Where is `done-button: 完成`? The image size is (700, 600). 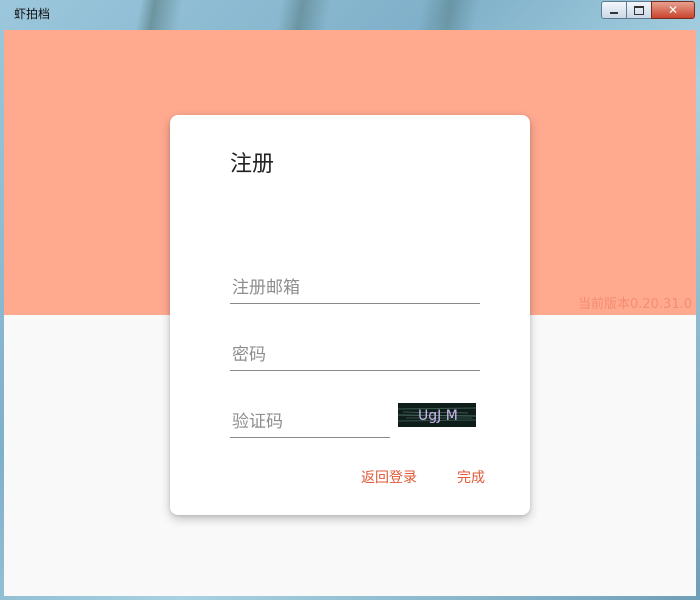 done-button: 完成 is located at coordinates (471, 478).